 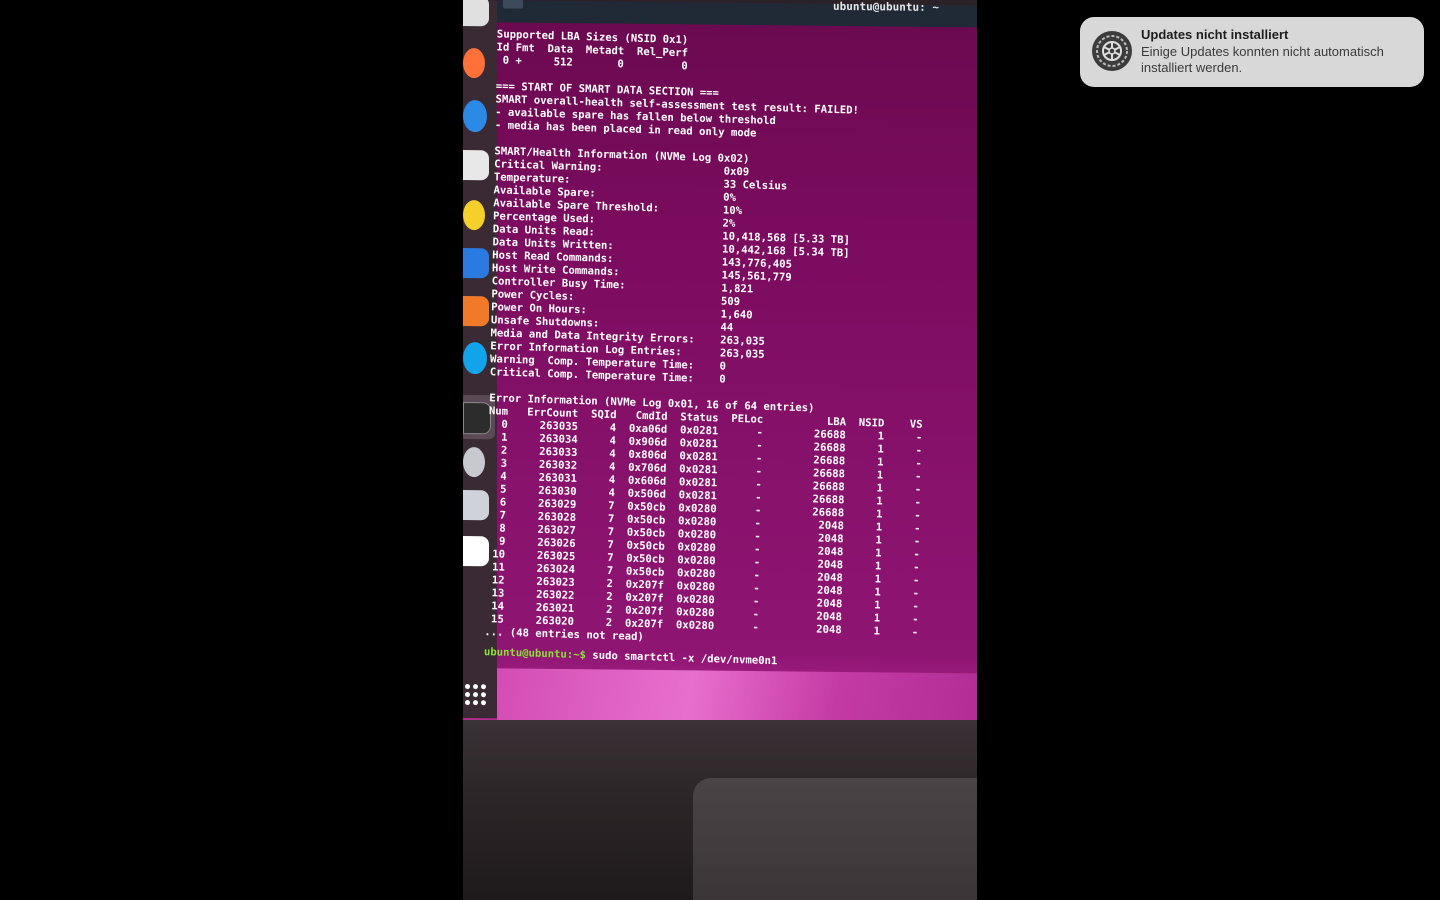 I want to click on firefox-icon, so click(x=474, y=63).